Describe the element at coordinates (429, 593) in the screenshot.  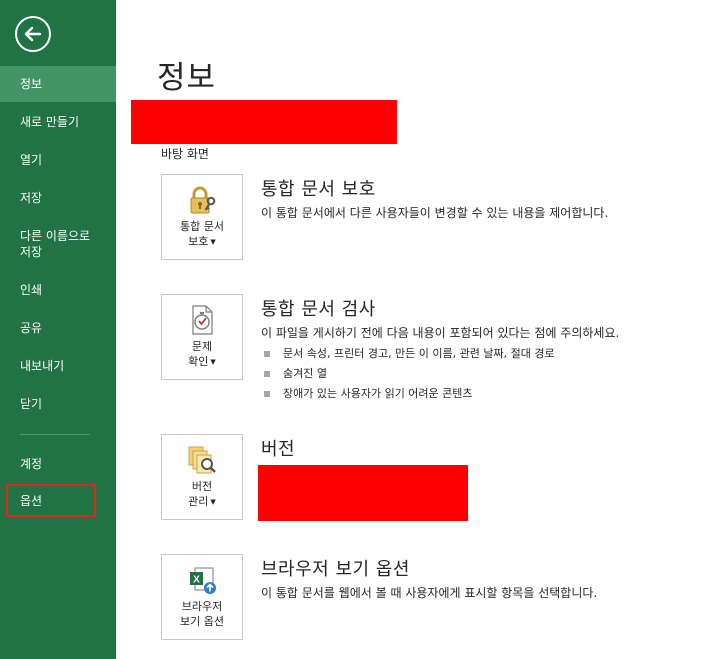
I see `browser-section-desc: 이 통합 문서를 웹에서 볼 때 사용자에게 표시할 항목을 선택합니다.` at that location.